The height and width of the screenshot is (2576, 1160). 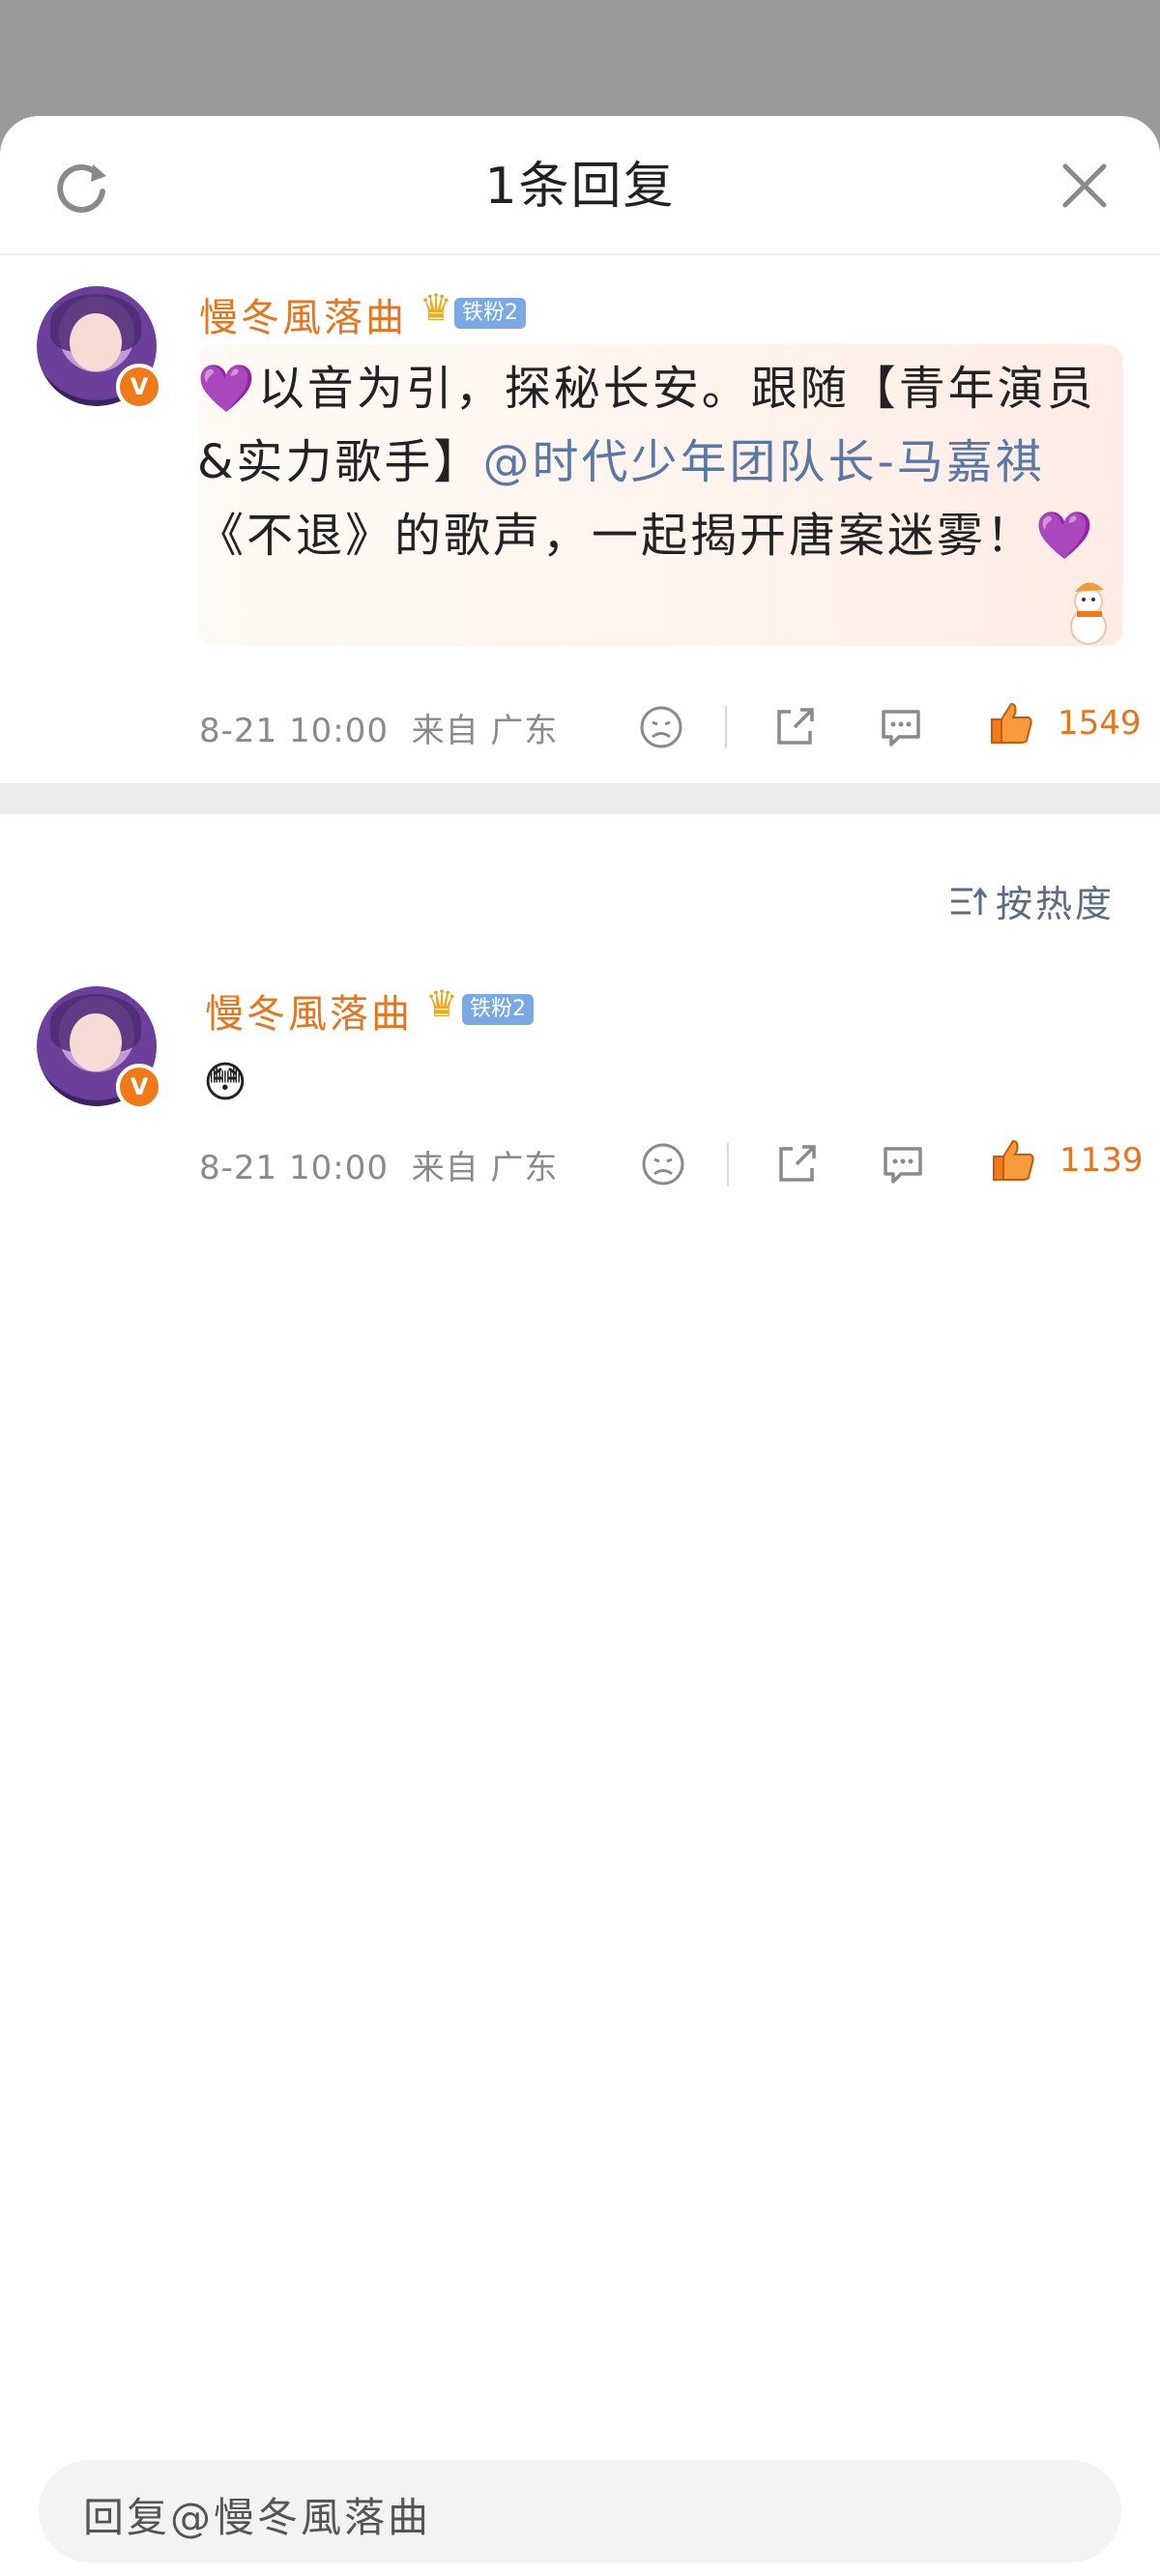 I want to click on sheet-header: 1条回复, so click(x=580, y=185).